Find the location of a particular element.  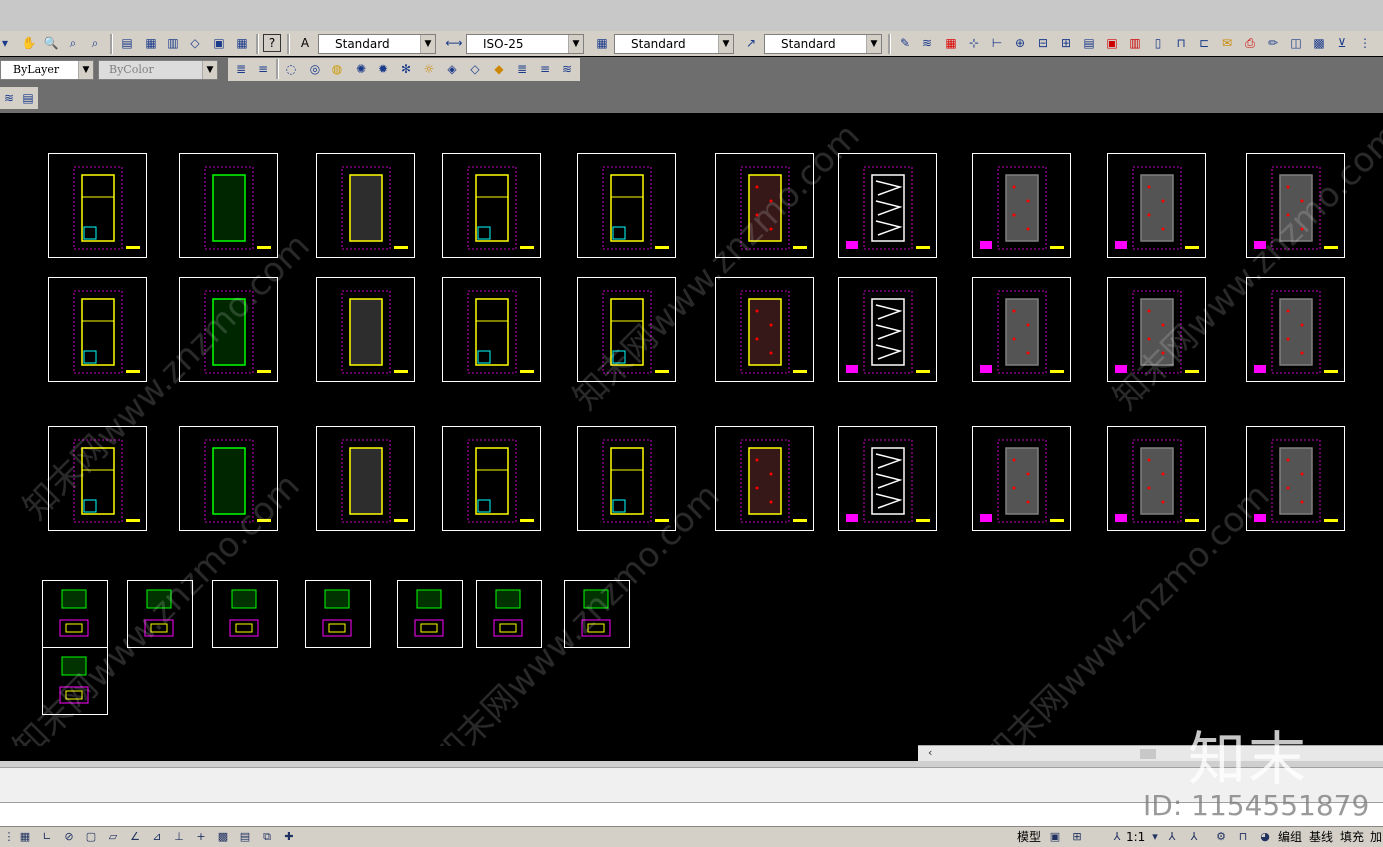

layer-unlock-icon: ◇ is located at coordinates (475, 69).